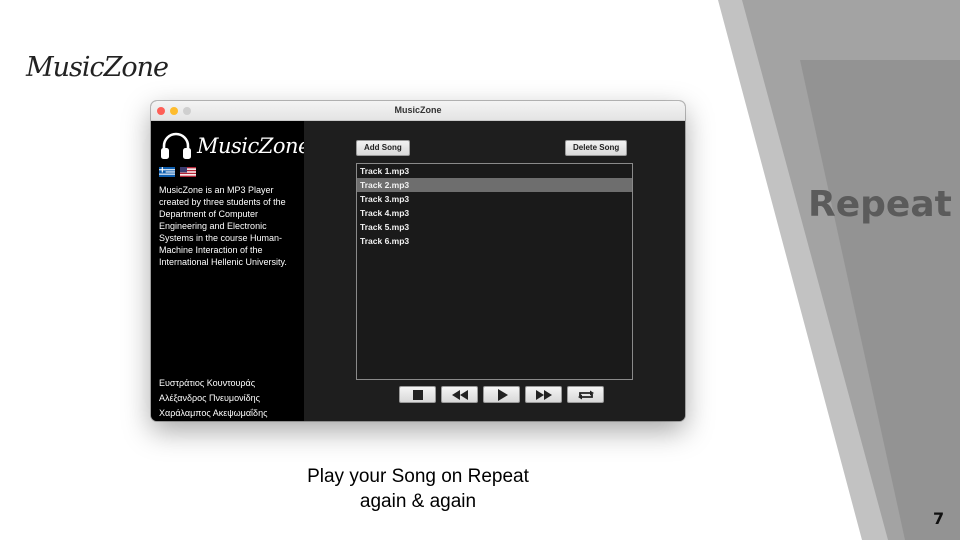 This screenshot has width=960, height=540. Describe the element at coordinates (209, 398) in the screenshot. I see `author-name: Αλέξανδρος Πνευμονίδης` at that location.